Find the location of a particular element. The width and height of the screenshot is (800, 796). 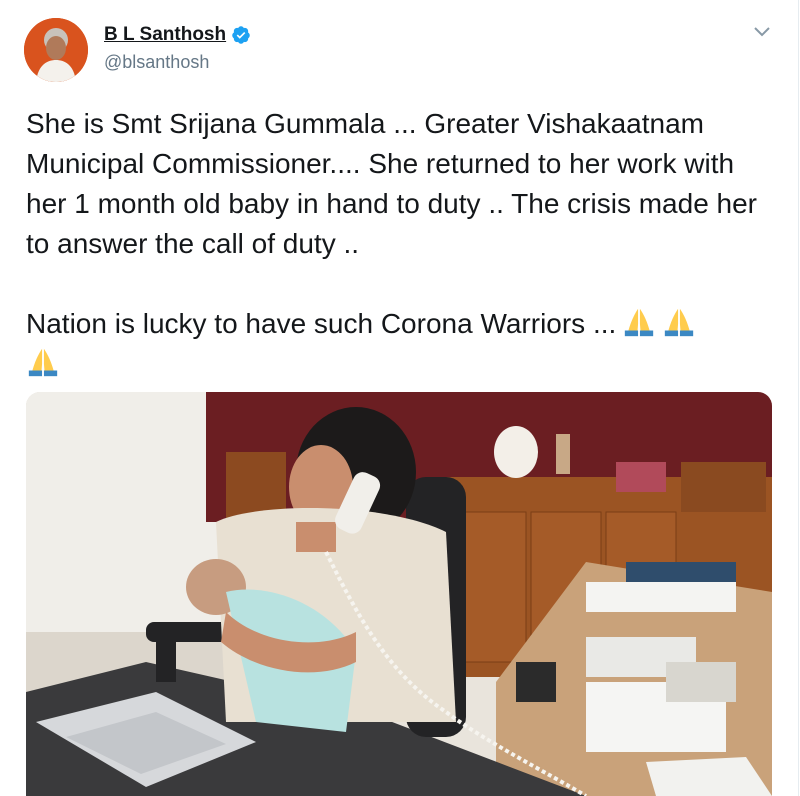

author-avatar is located at coordinates (56, 50).